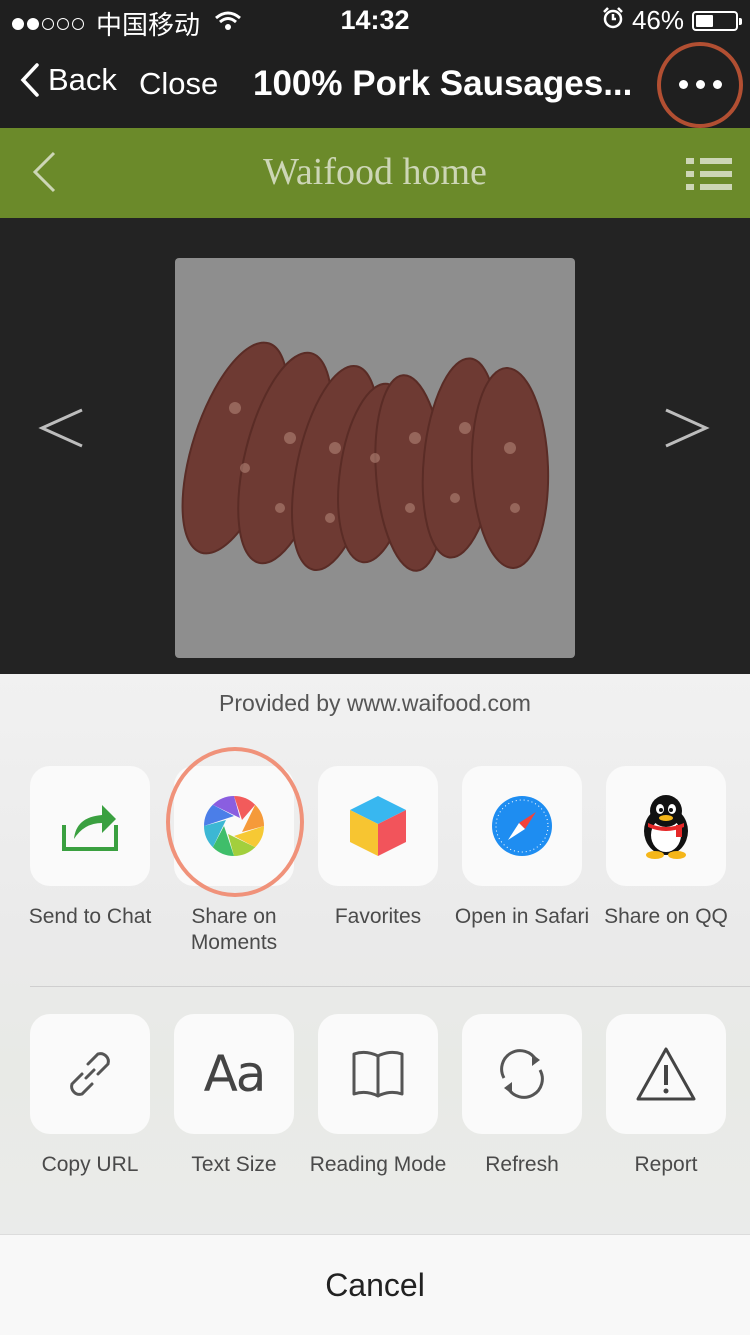 The height and width of the screenshot is (1335, 750). I want to click on refresh-icon, so click(522, 1074).